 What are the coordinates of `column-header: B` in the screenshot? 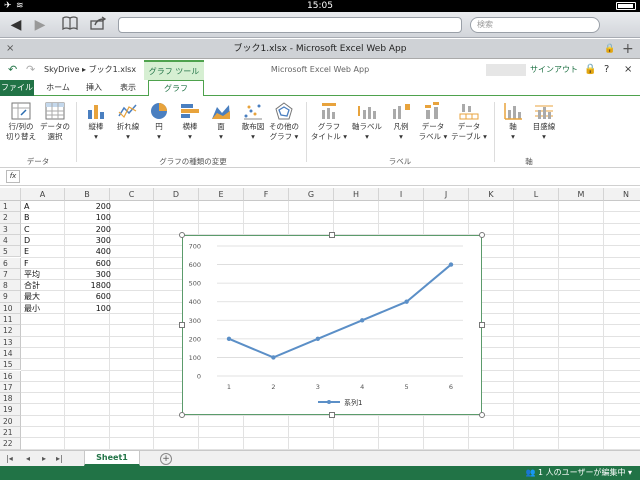 It's located at (87, 194).